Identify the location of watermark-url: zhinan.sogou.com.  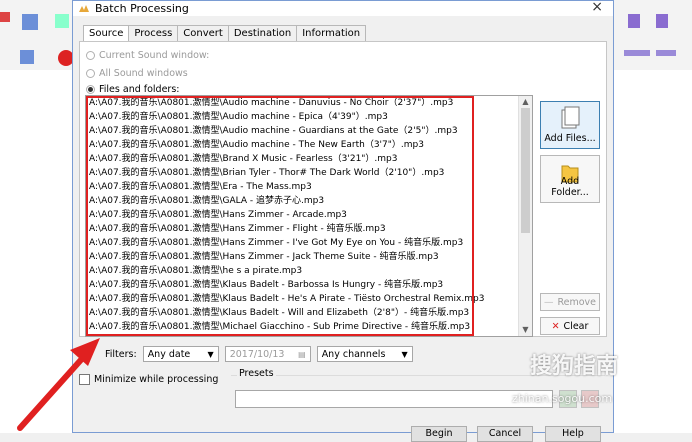
(562, 398).